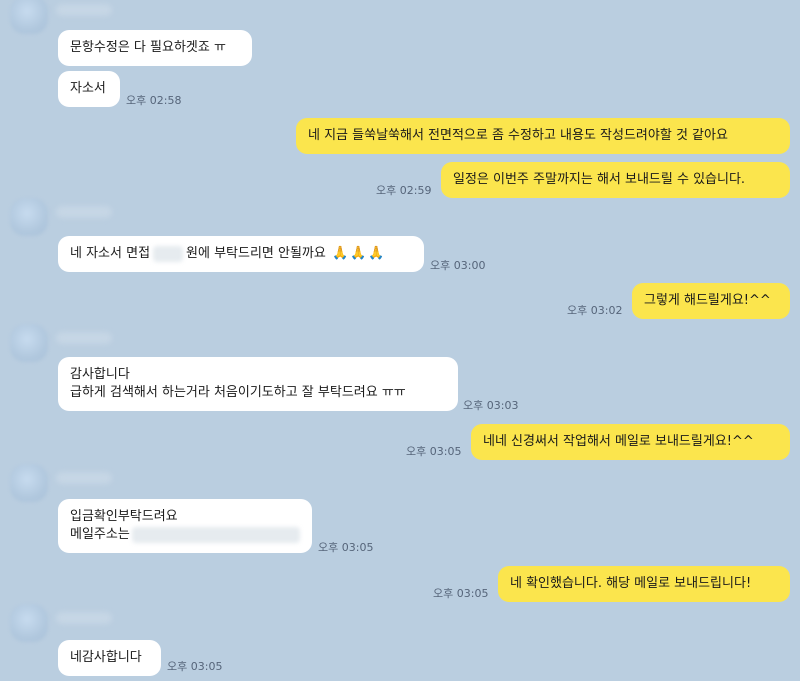 Image resolution: width=800 pixels, height=681 pixels. Describe the element at coordinates (491, 405) in the screenshot. I see `message-time: 오후 03:03` at that location.